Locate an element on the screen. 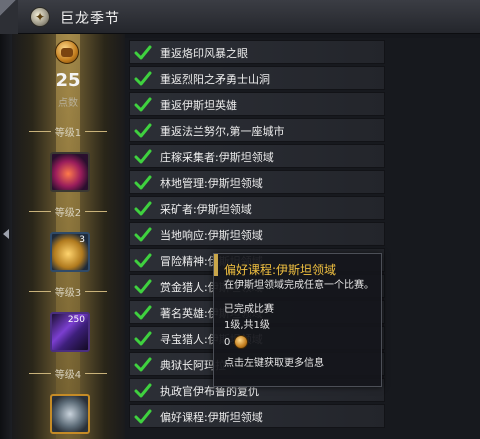 Image resolution: width=480 pixels, height=439 pixels. achievement-row: 庄稼采集者:伊斯坦领域 is located at coordinates (257, 156).